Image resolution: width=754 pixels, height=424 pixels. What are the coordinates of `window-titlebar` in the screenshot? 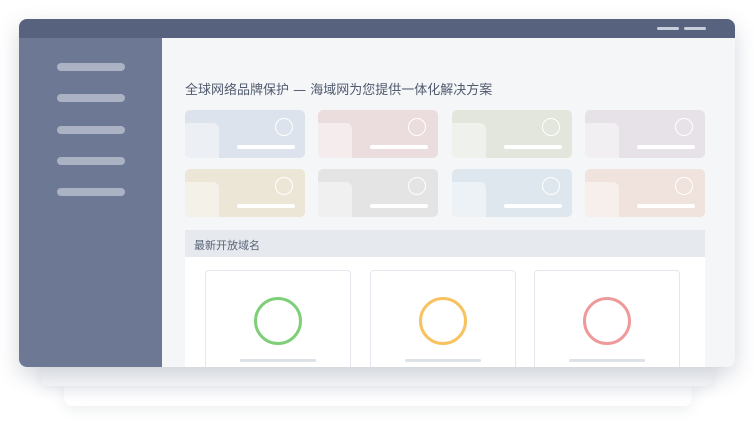 It's located at (377, 28).